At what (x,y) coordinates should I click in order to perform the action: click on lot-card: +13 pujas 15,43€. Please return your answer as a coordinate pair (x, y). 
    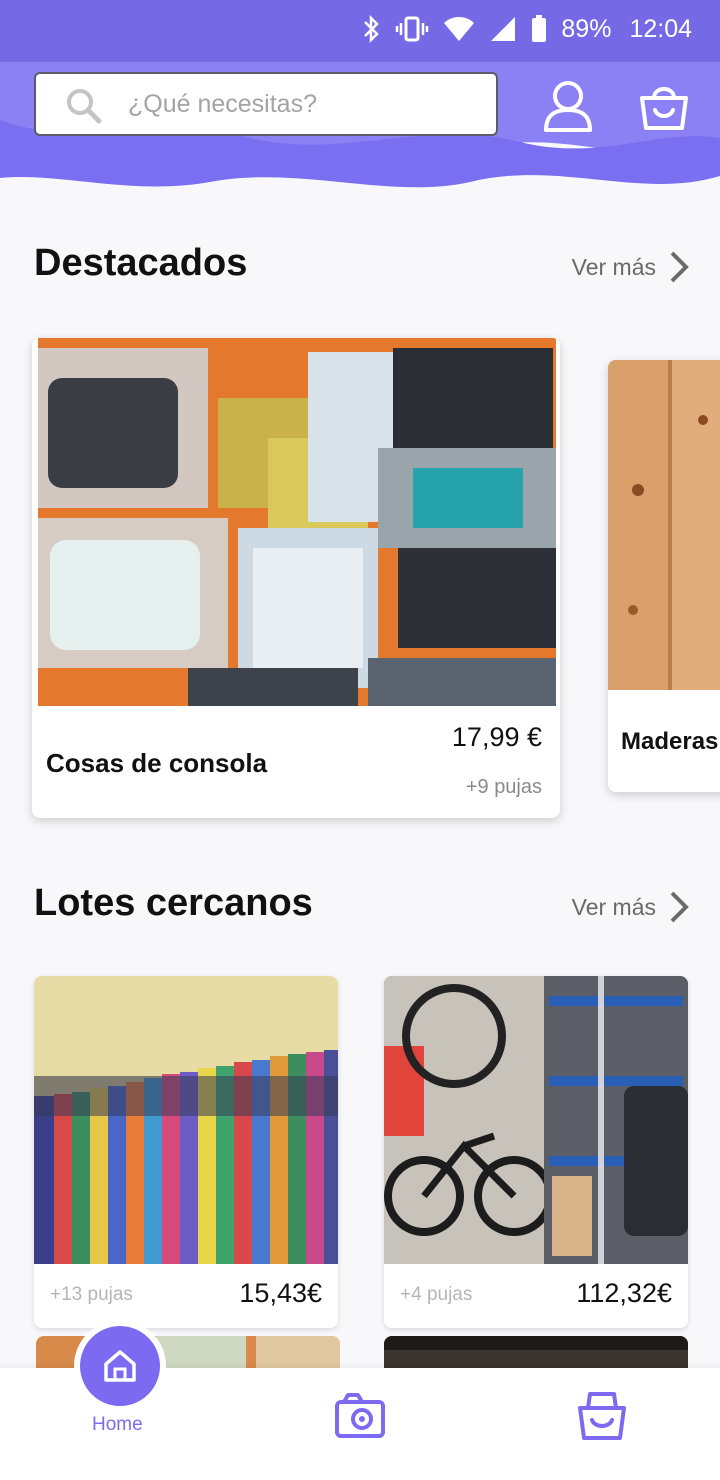
    Looking at the image, I should click on (186, 1152).